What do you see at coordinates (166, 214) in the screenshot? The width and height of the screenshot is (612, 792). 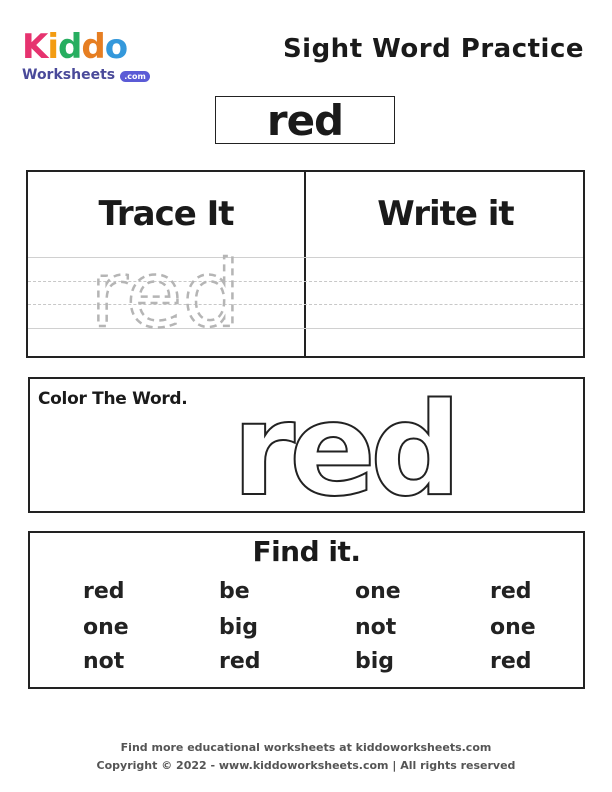 I see `trace-heading: Trace It` at bounding box center [166, 214].